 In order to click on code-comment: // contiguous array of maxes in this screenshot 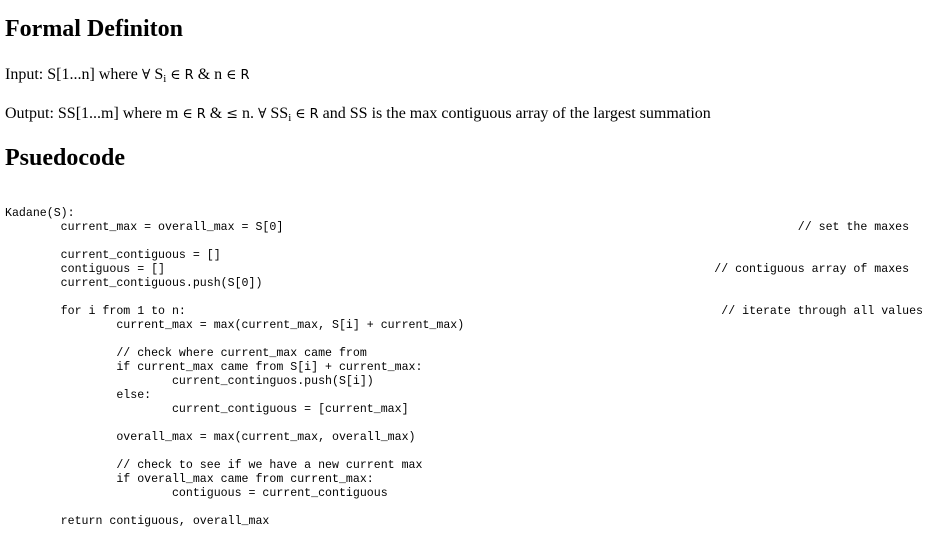, I will do `click(818, 269)`.